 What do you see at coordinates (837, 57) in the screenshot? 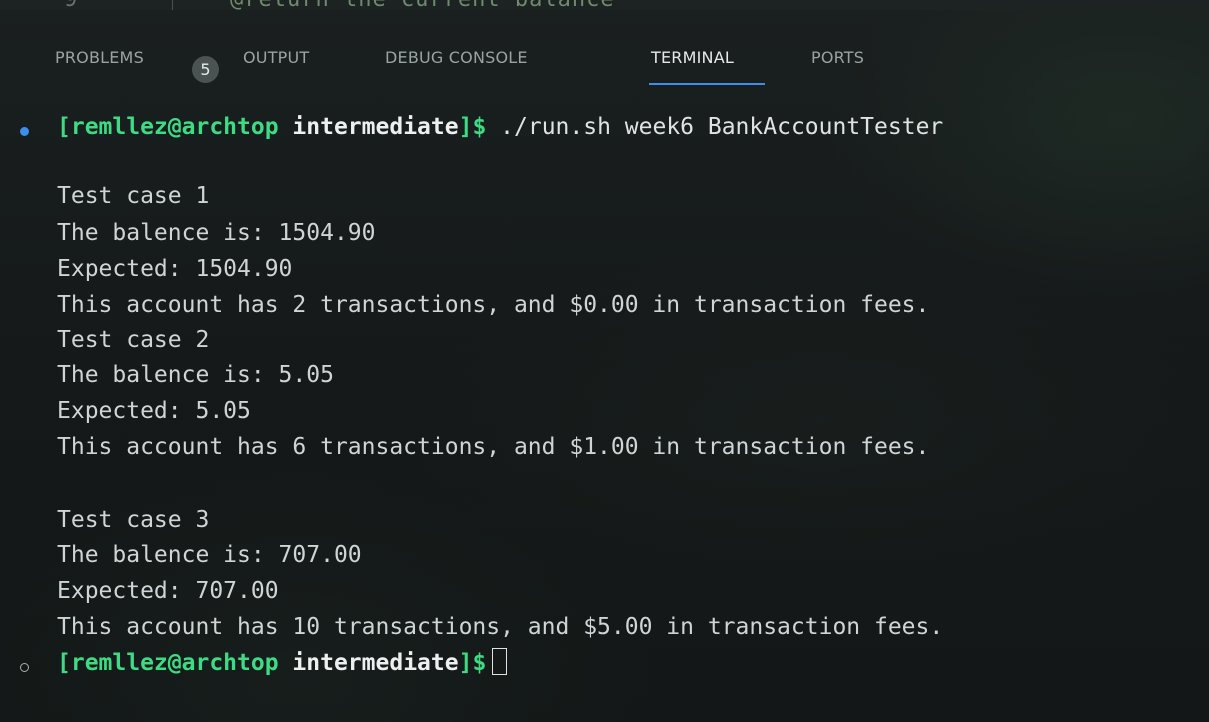
I see `tab-ports: PORTS` at bounding box center [837, 57].